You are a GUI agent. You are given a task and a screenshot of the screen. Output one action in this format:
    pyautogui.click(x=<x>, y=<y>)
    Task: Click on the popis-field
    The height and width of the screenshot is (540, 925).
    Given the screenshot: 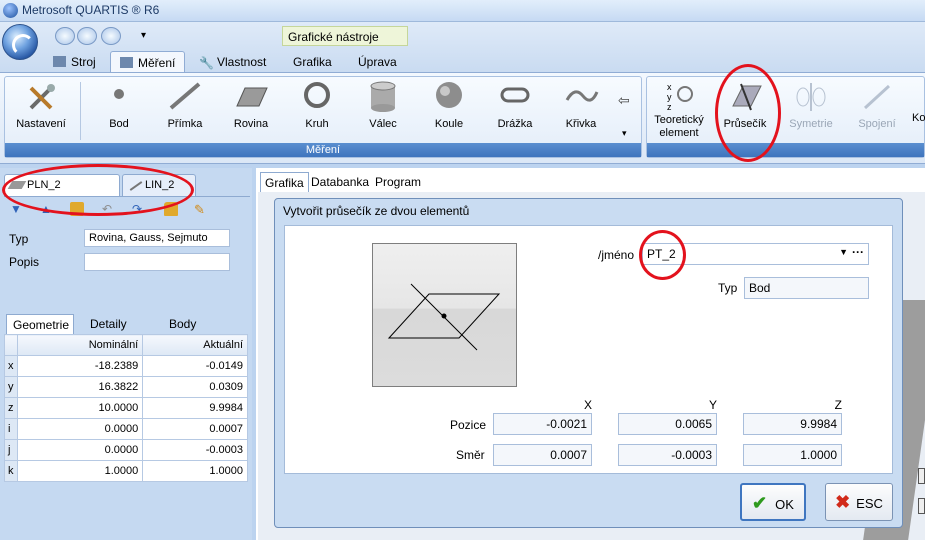 What is the action you would take?
    pyautogui.click(x=157, y=262)
    